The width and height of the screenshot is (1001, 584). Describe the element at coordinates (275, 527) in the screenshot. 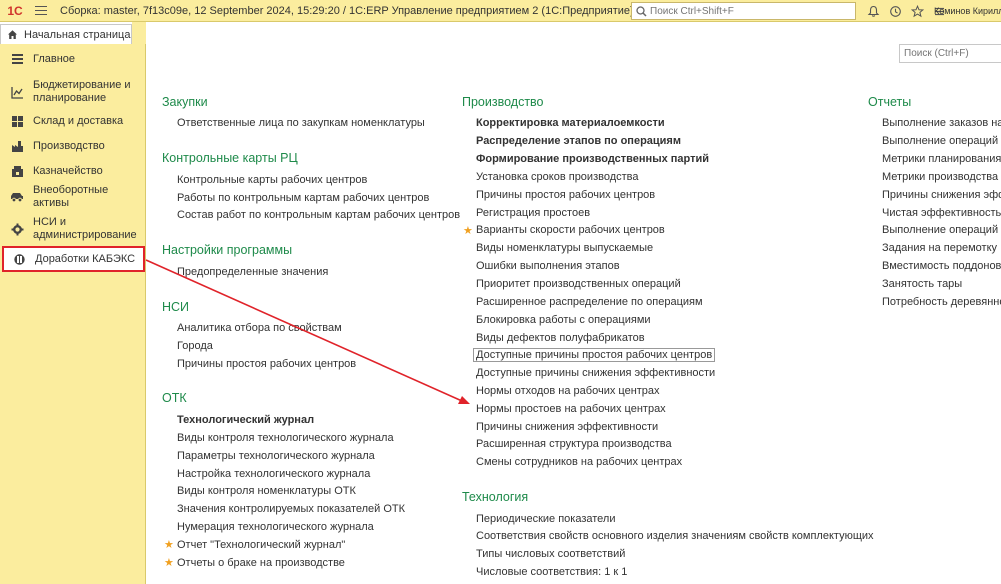

I see `nav-link: Нумерация технологического журнала` at that location.